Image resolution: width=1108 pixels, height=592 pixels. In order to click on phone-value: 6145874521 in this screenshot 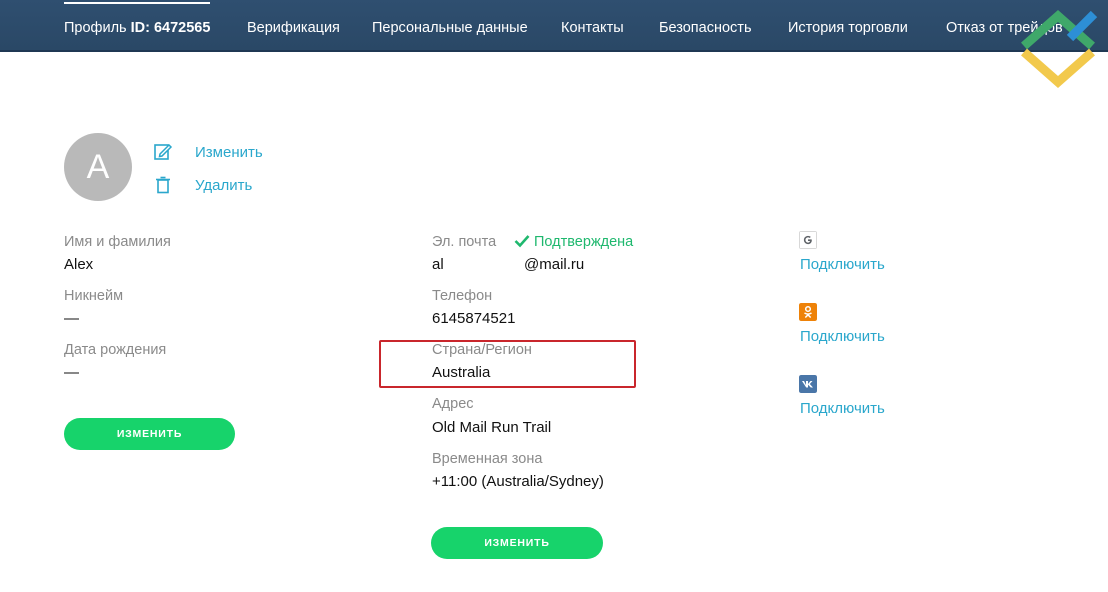, I will do `click(474, 318)`.